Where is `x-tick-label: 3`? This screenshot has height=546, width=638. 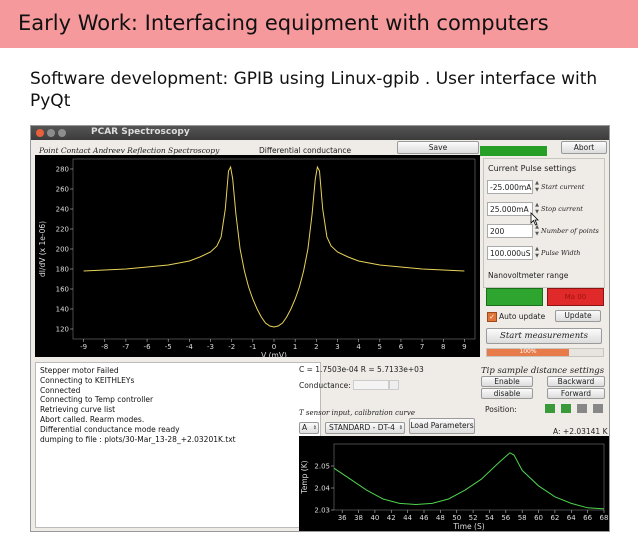
x-tick-label: 3 is located at coordinates (337, 347).